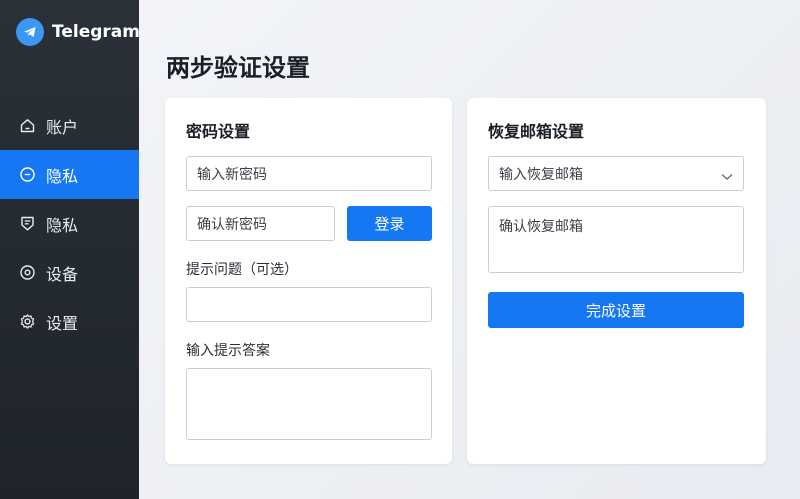 Image resolution: width=800 pixels, height=499 pixels. I want to click on hint-question-label: 提示问题（可选）, so click(242, 270).